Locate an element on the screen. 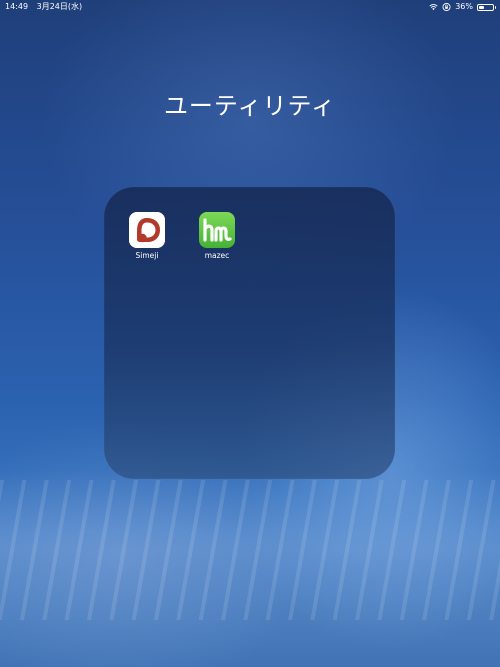 The image size is (500, 667). app-mazec: mazec is located at coordinates (217, 236).